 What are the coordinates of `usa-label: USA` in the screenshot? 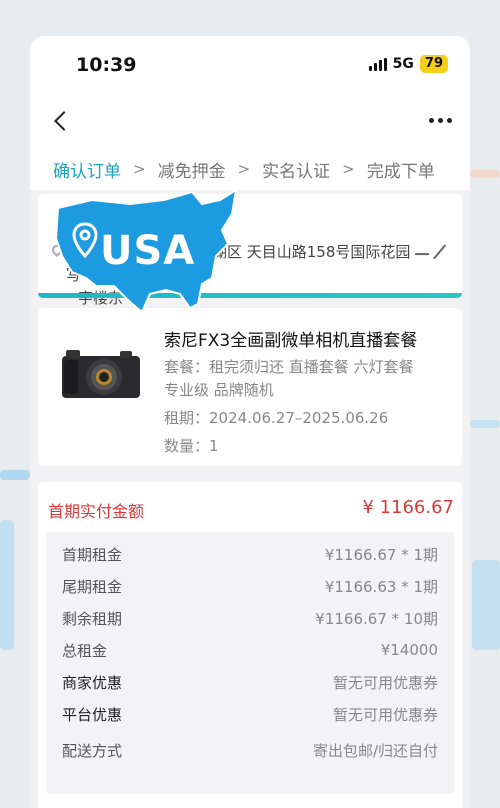 It's located at (148, 251).